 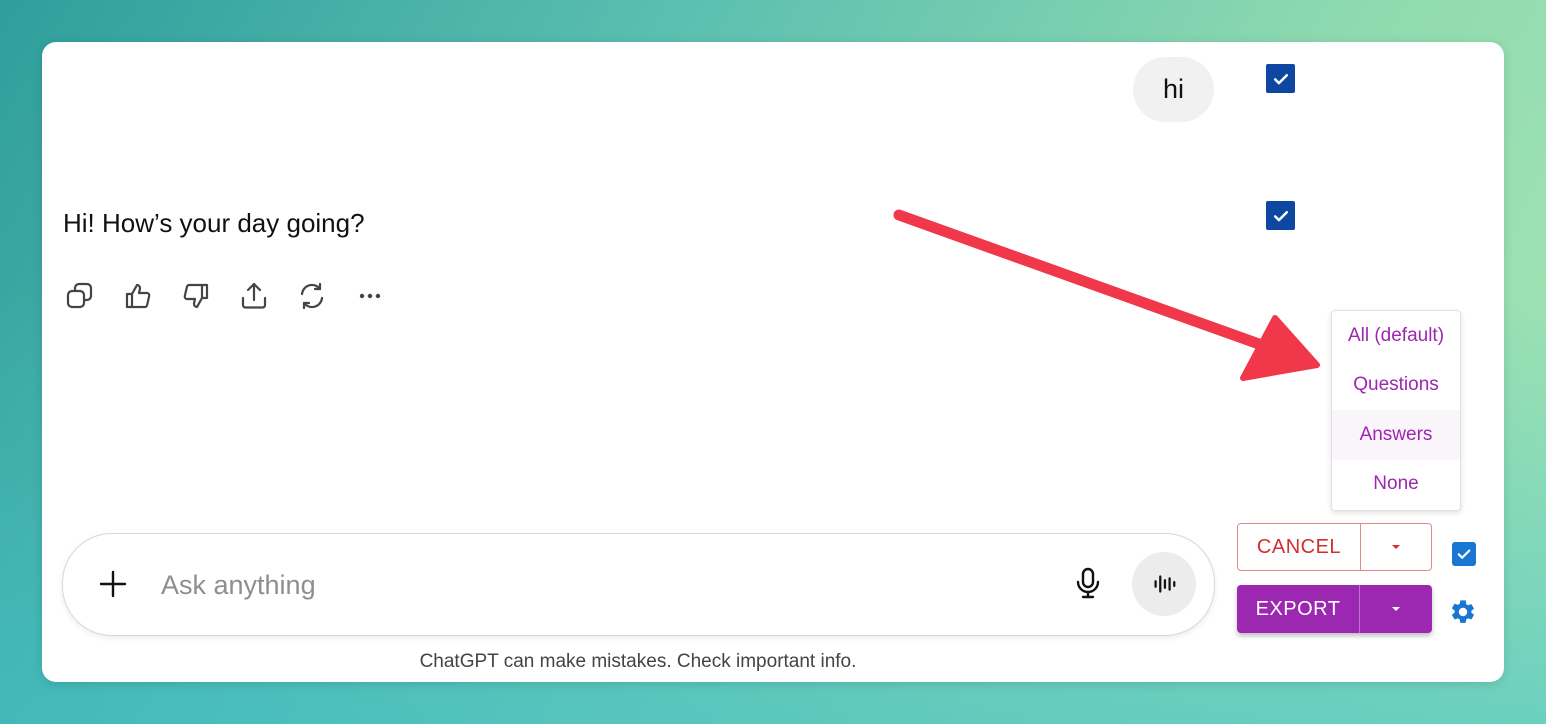 I want to click on menu-item-questions: Questions, so click(x=1396, y=386).